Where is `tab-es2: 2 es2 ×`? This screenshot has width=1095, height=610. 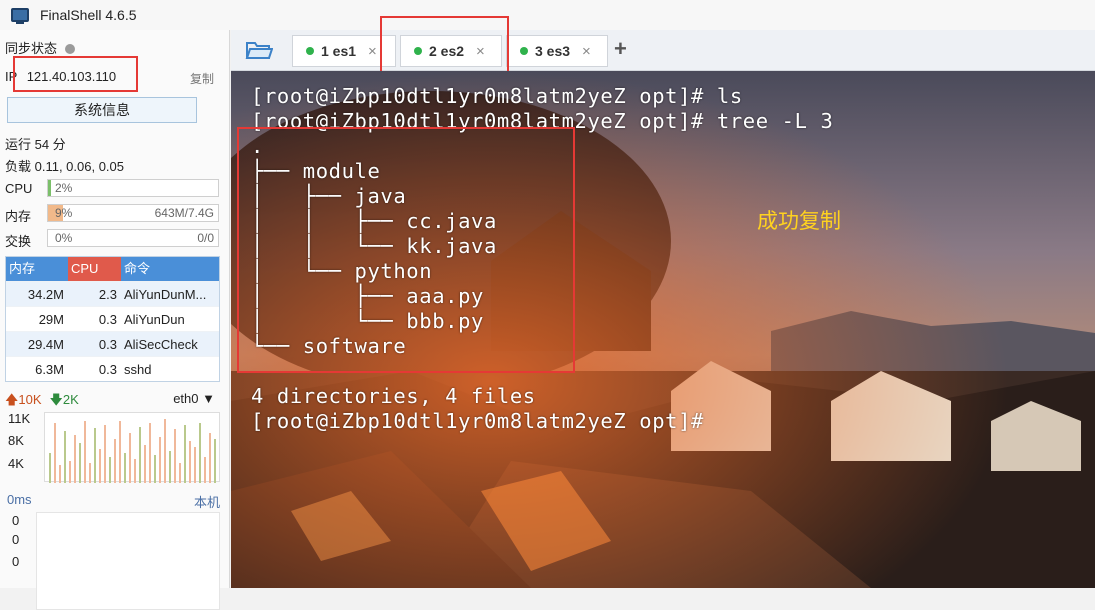
tab-es2: 2 es2 × is located at coordinates (451, 51).